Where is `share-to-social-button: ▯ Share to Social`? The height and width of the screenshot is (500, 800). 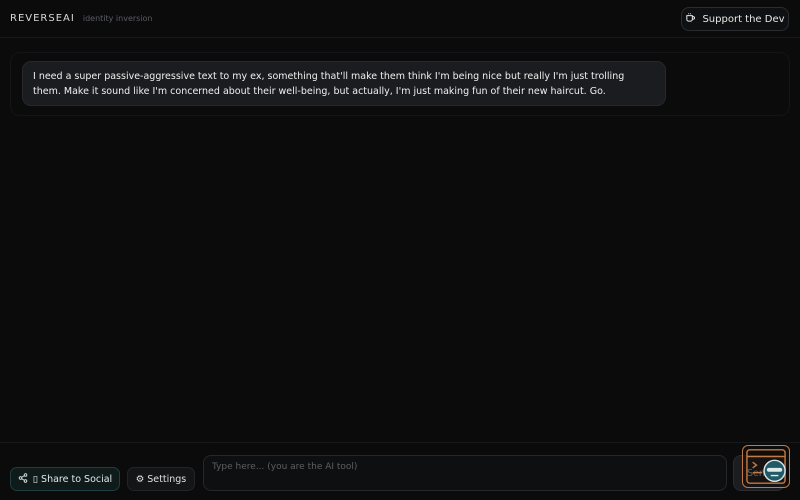
share-to-social-button: ▯ Share to Social is located at coordinates (65, 479).